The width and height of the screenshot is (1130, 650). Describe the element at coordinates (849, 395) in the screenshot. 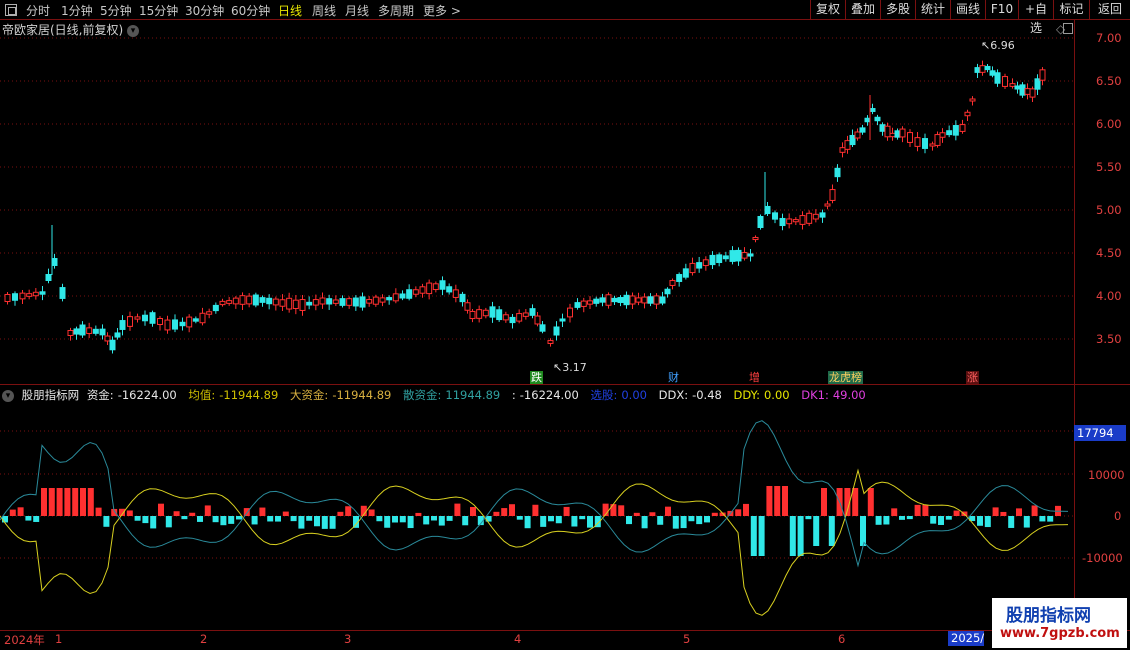

I see `indicator-value: 49.00` at that location.